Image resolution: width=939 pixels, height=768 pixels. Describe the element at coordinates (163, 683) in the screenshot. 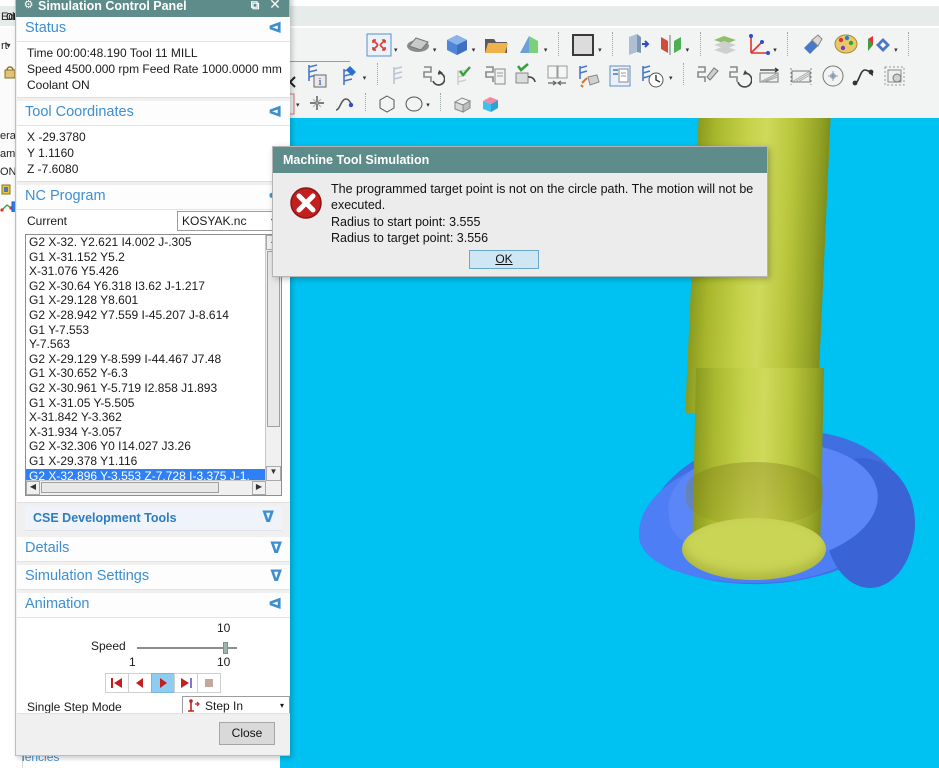

I see `play-button` at that location.